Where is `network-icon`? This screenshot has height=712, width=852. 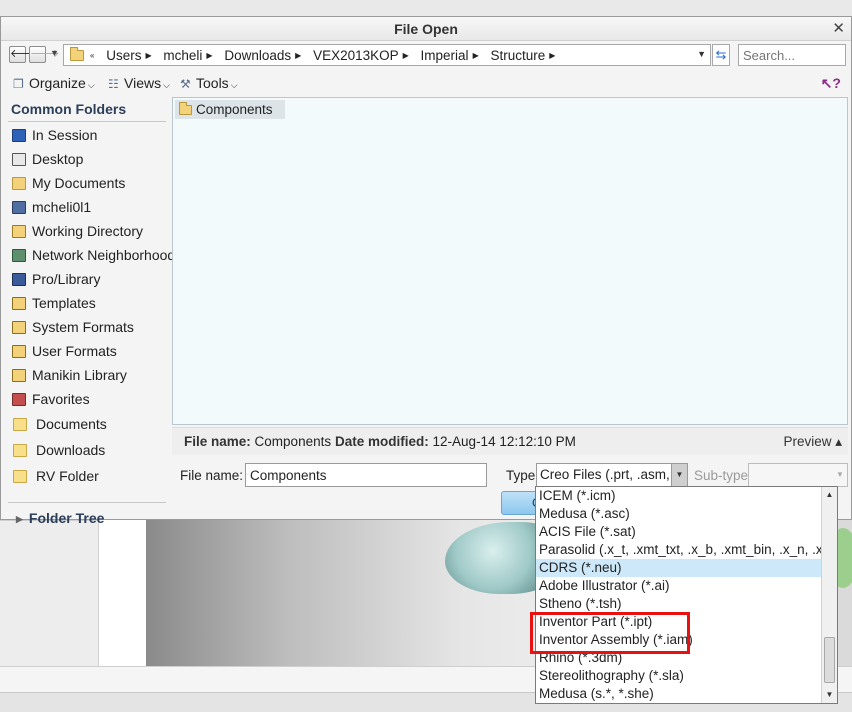
network-icon is located at coordinates (19, 255).